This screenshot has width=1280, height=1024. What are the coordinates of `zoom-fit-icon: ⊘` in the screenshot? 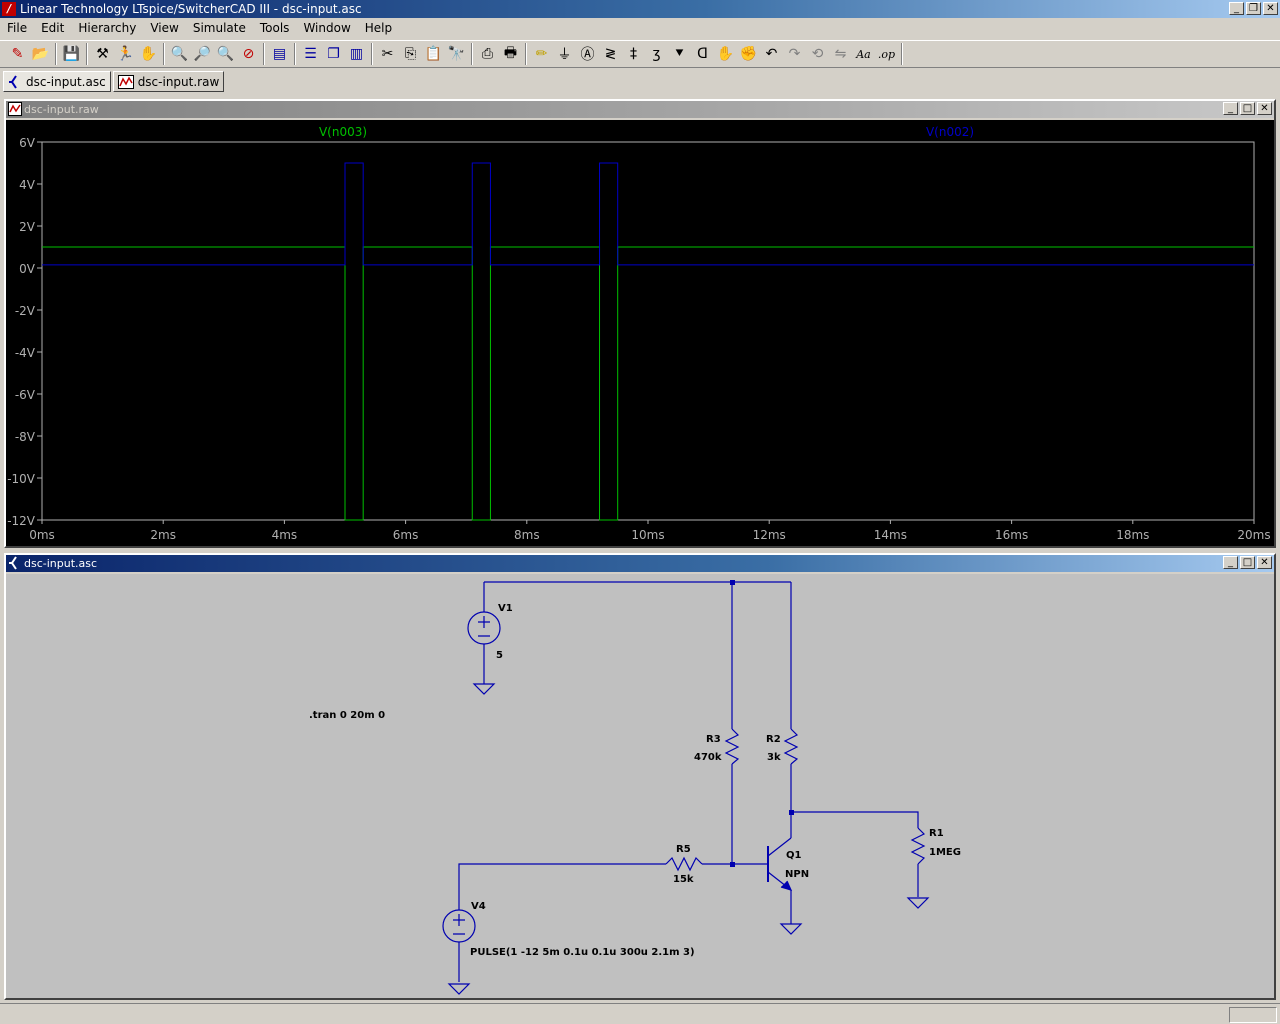 It's located at (248, 54).